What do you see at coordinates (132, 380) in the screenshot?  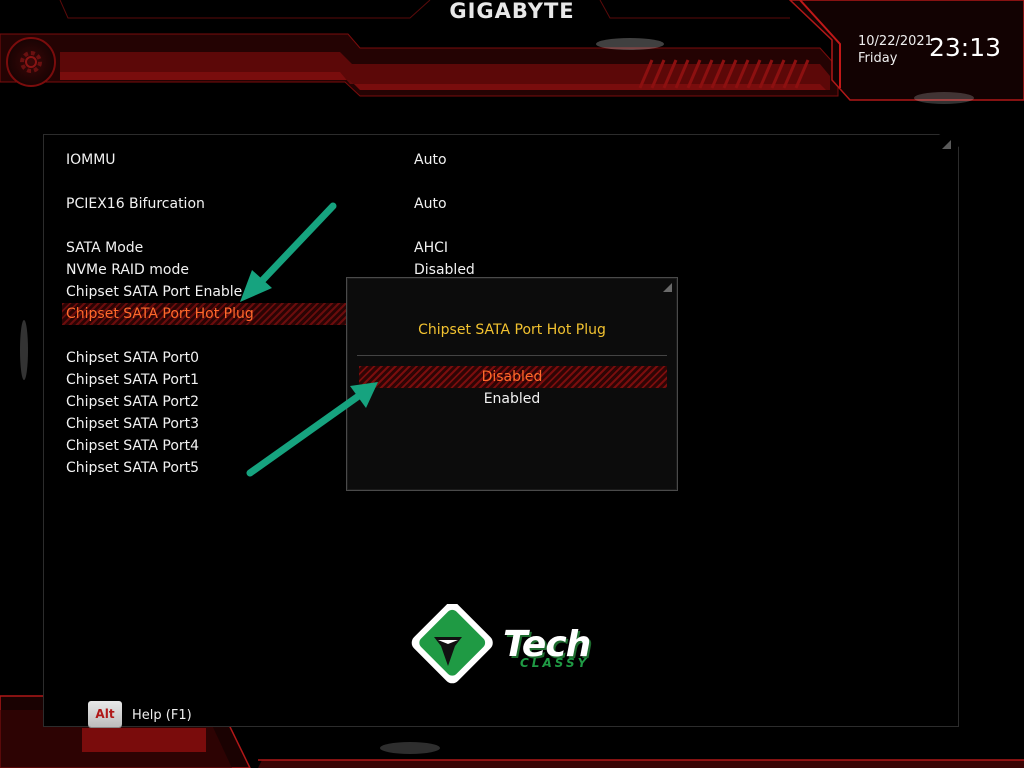 I see `setting-chipset-sata-port1: Chipset SATA Port1` at bounding box center [132, 380].